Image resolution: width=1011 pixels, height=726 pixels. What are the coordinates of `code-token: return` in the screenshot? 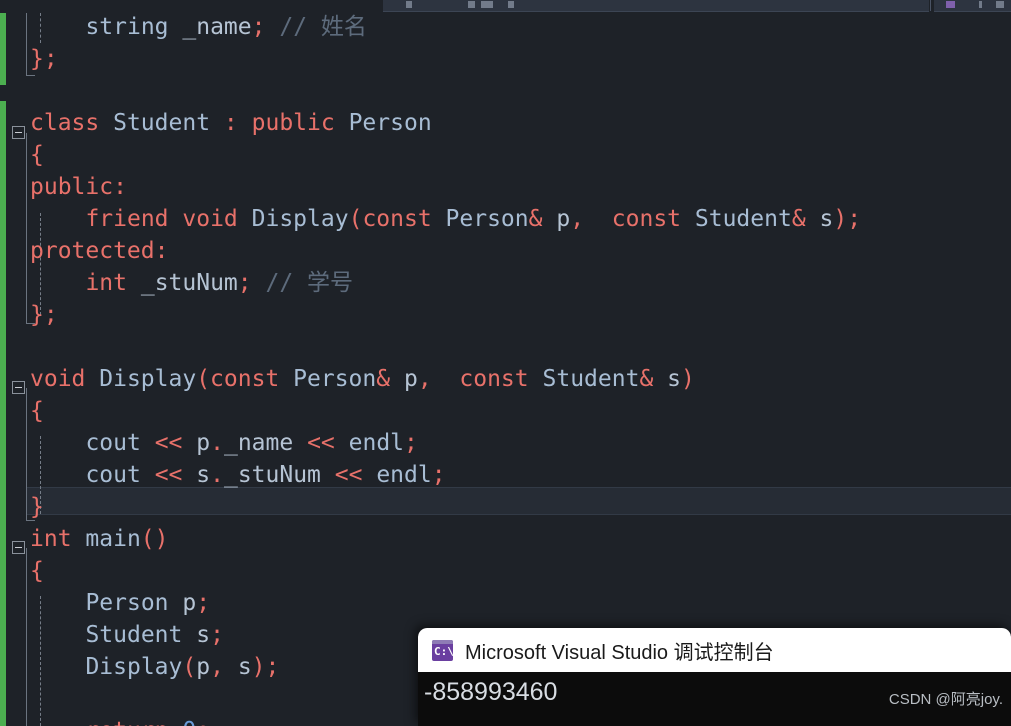 It's located at (126, 722).